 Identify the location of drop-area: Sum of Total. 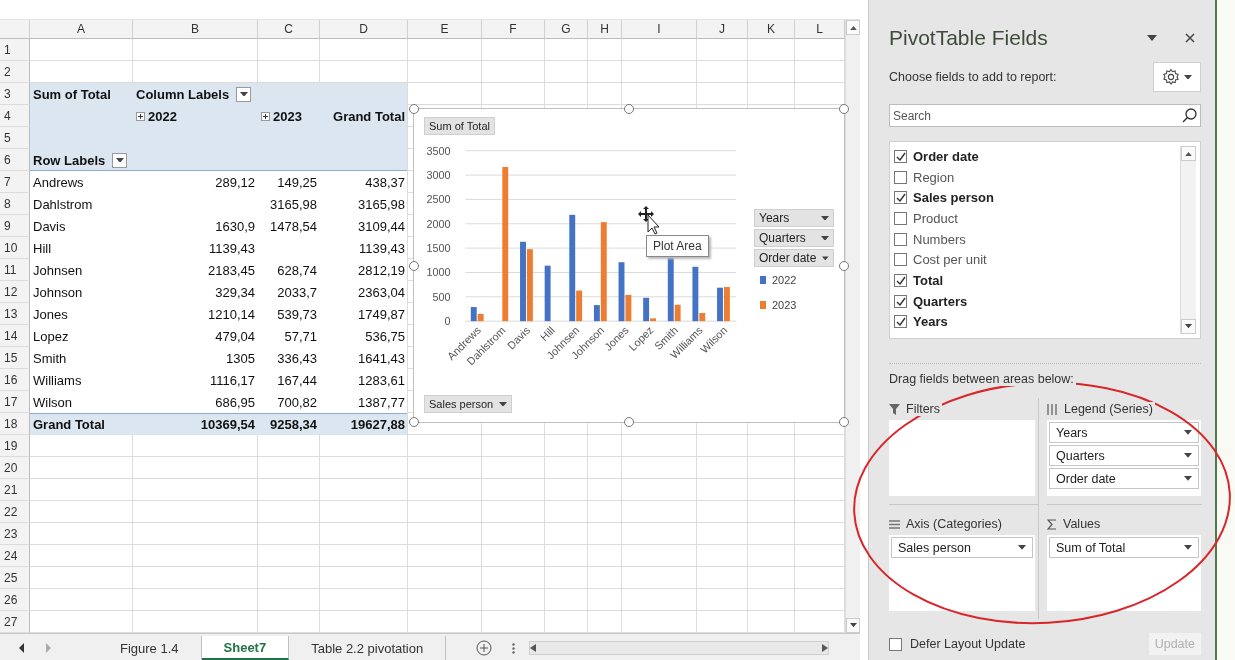
(1124, 573).